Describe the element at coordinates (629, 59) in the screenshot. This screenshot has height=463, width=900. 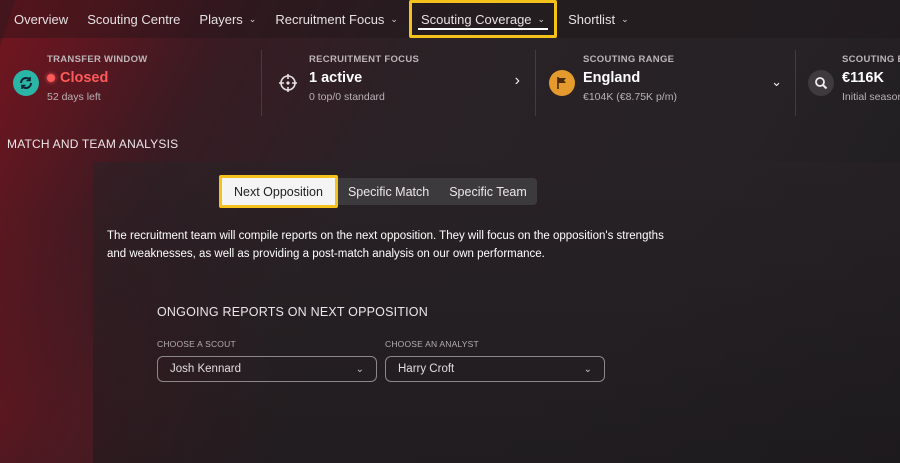
I see `scouting-range-label: SCOUTING RANGE` at that location.